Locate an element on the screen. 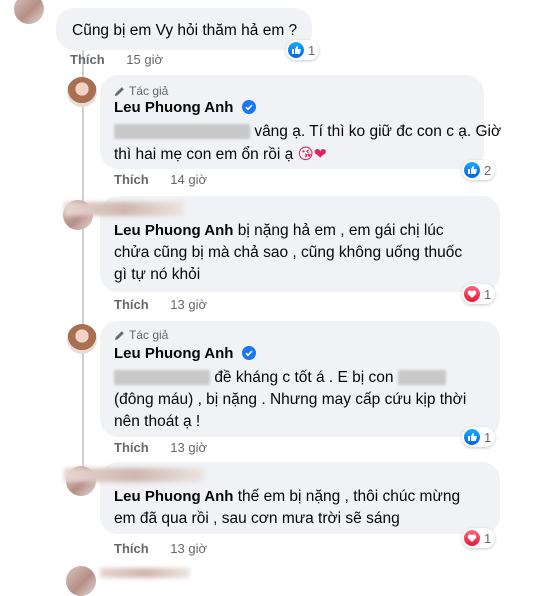  comment-text: thì hai mẹ con em ổn rồi ạ 😘❤ is located at coordinates (220, 154).